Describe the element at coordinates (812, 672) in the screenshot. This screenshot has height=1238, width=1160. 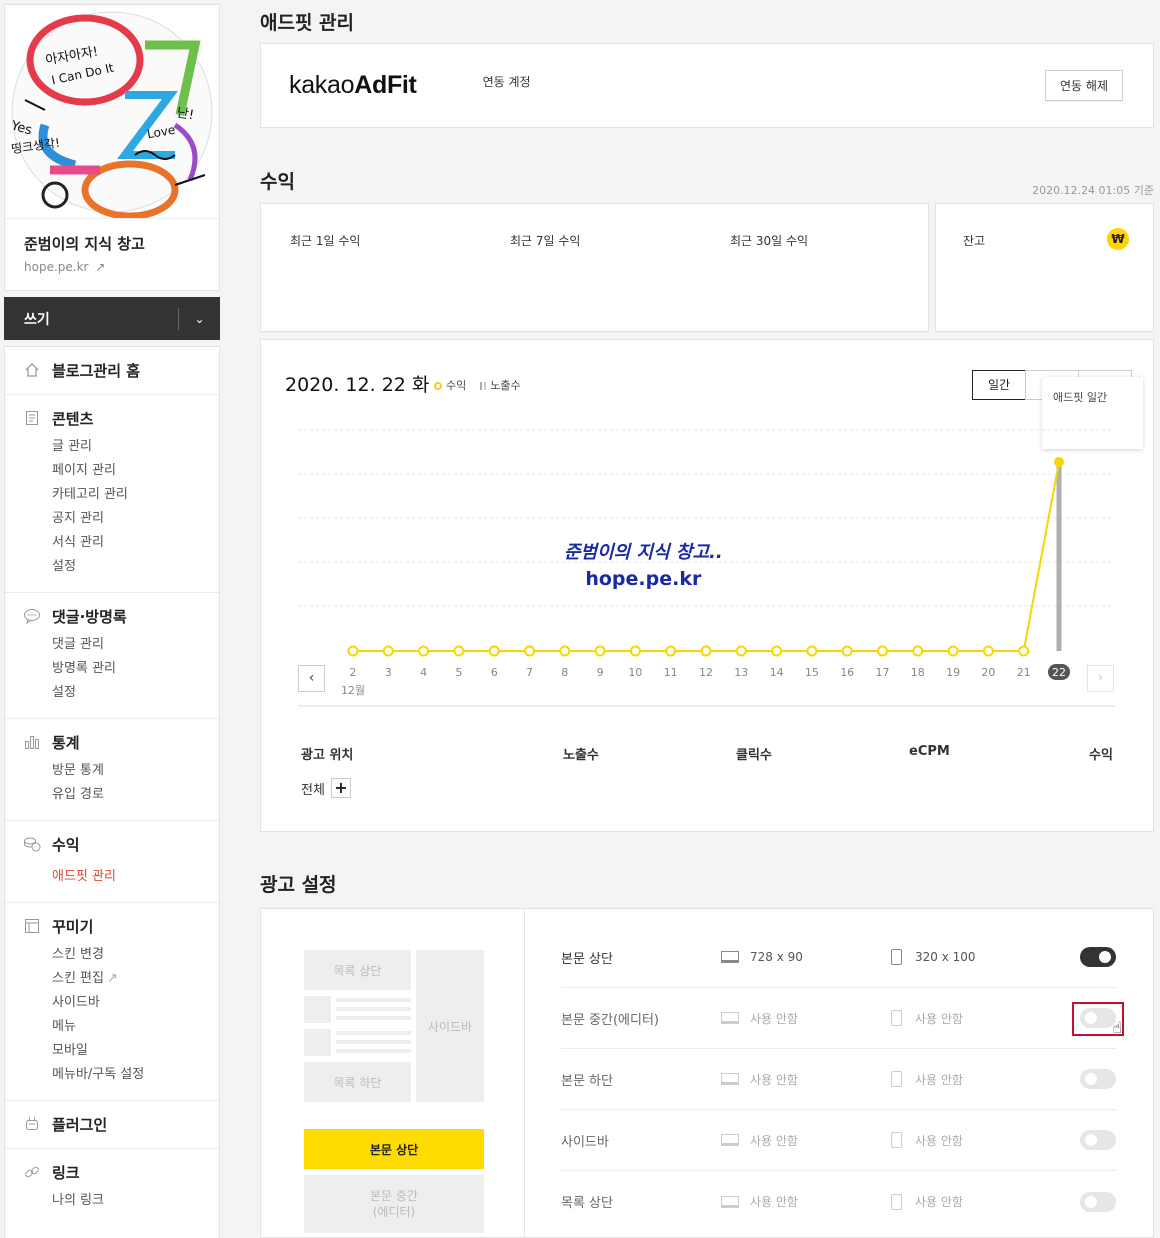
I see `x-tick-label: 15` at that location.